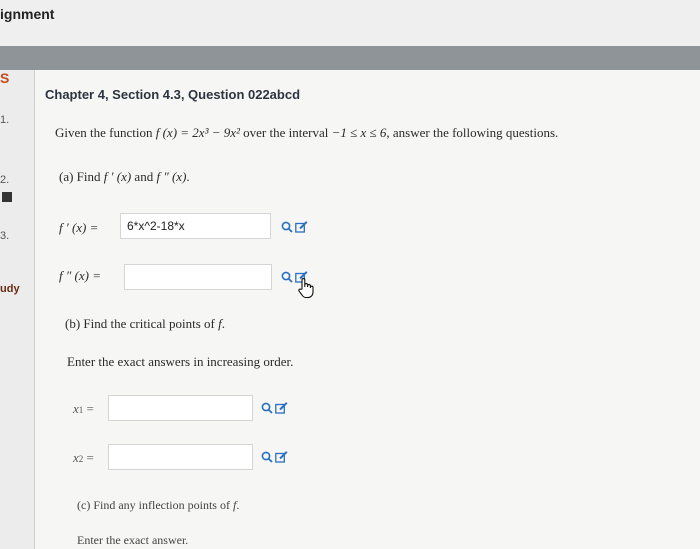 The width and height of the screenshot is (700, 549). What do you see at coordinates (133, 540) in the screenshot?
I see `part-c-instruction: Enter the exact answer.` at bounding box center [133, 540].